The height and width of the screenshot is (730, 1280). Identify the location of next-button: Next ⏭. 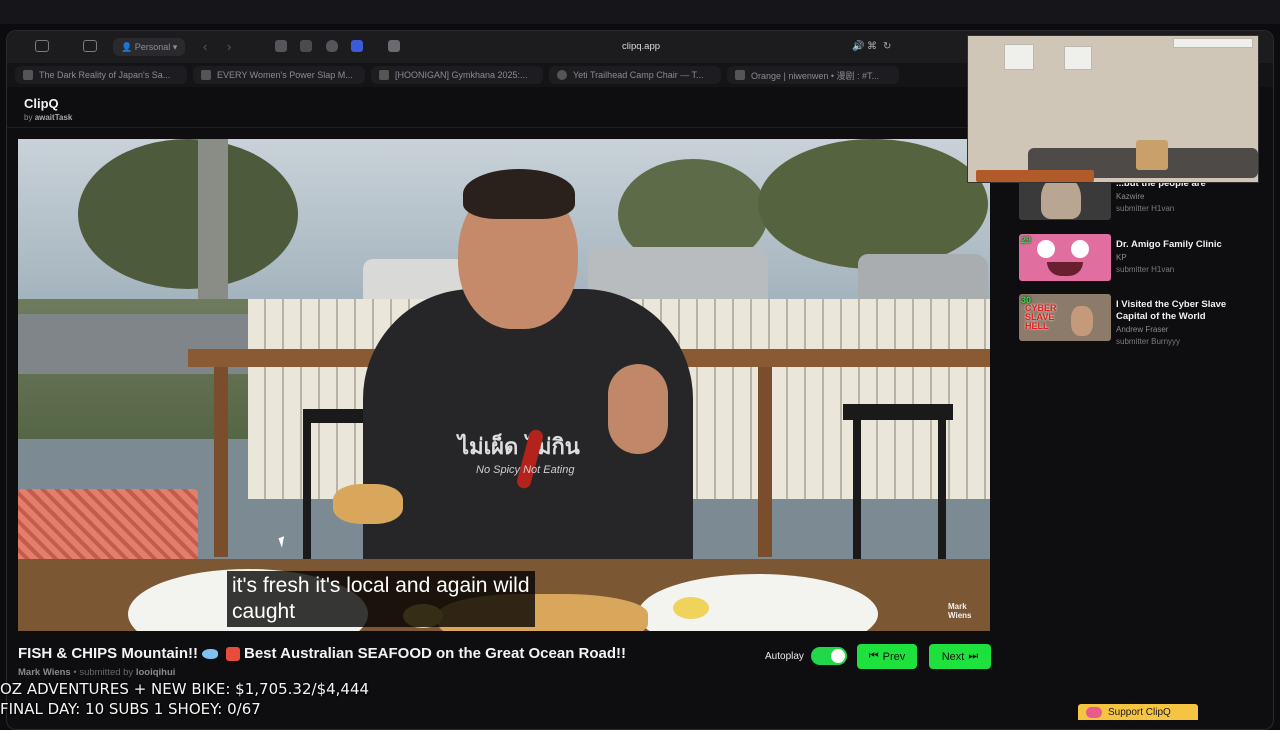
(960, 656).